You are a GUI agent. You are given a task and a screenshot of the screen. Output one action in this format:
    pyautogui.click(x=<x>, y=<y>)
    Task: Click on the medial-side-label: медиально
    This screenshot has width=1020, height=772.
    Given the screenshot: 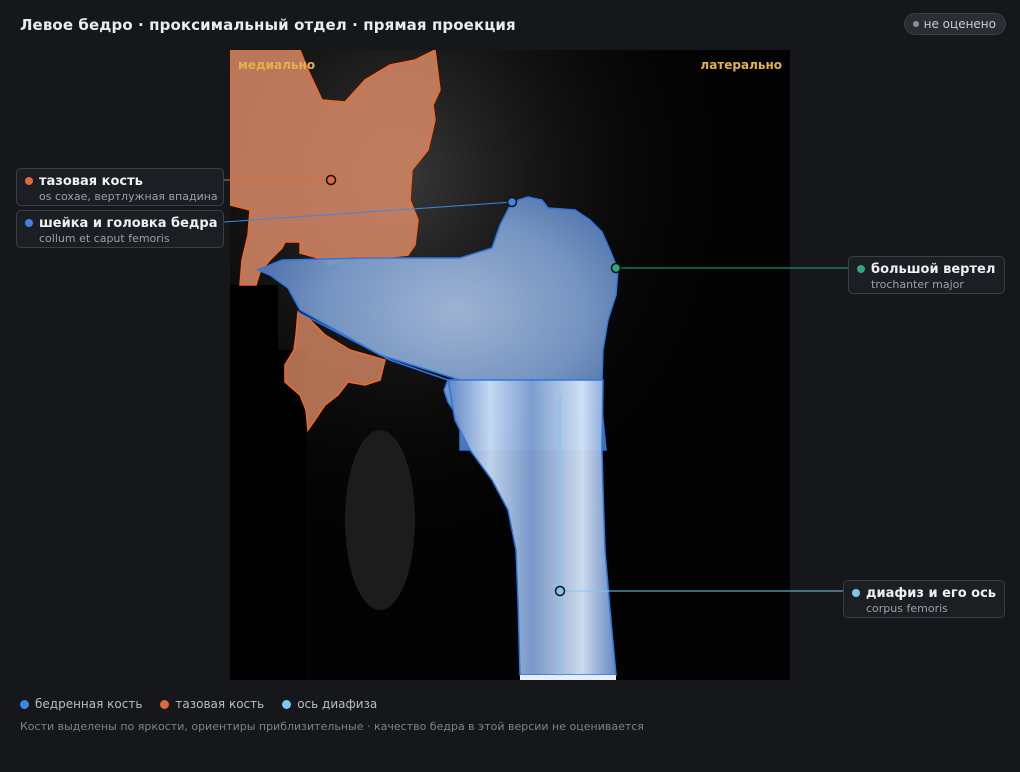 What is the action you would take?
    pyautogui.click(x=277, y=65)
    